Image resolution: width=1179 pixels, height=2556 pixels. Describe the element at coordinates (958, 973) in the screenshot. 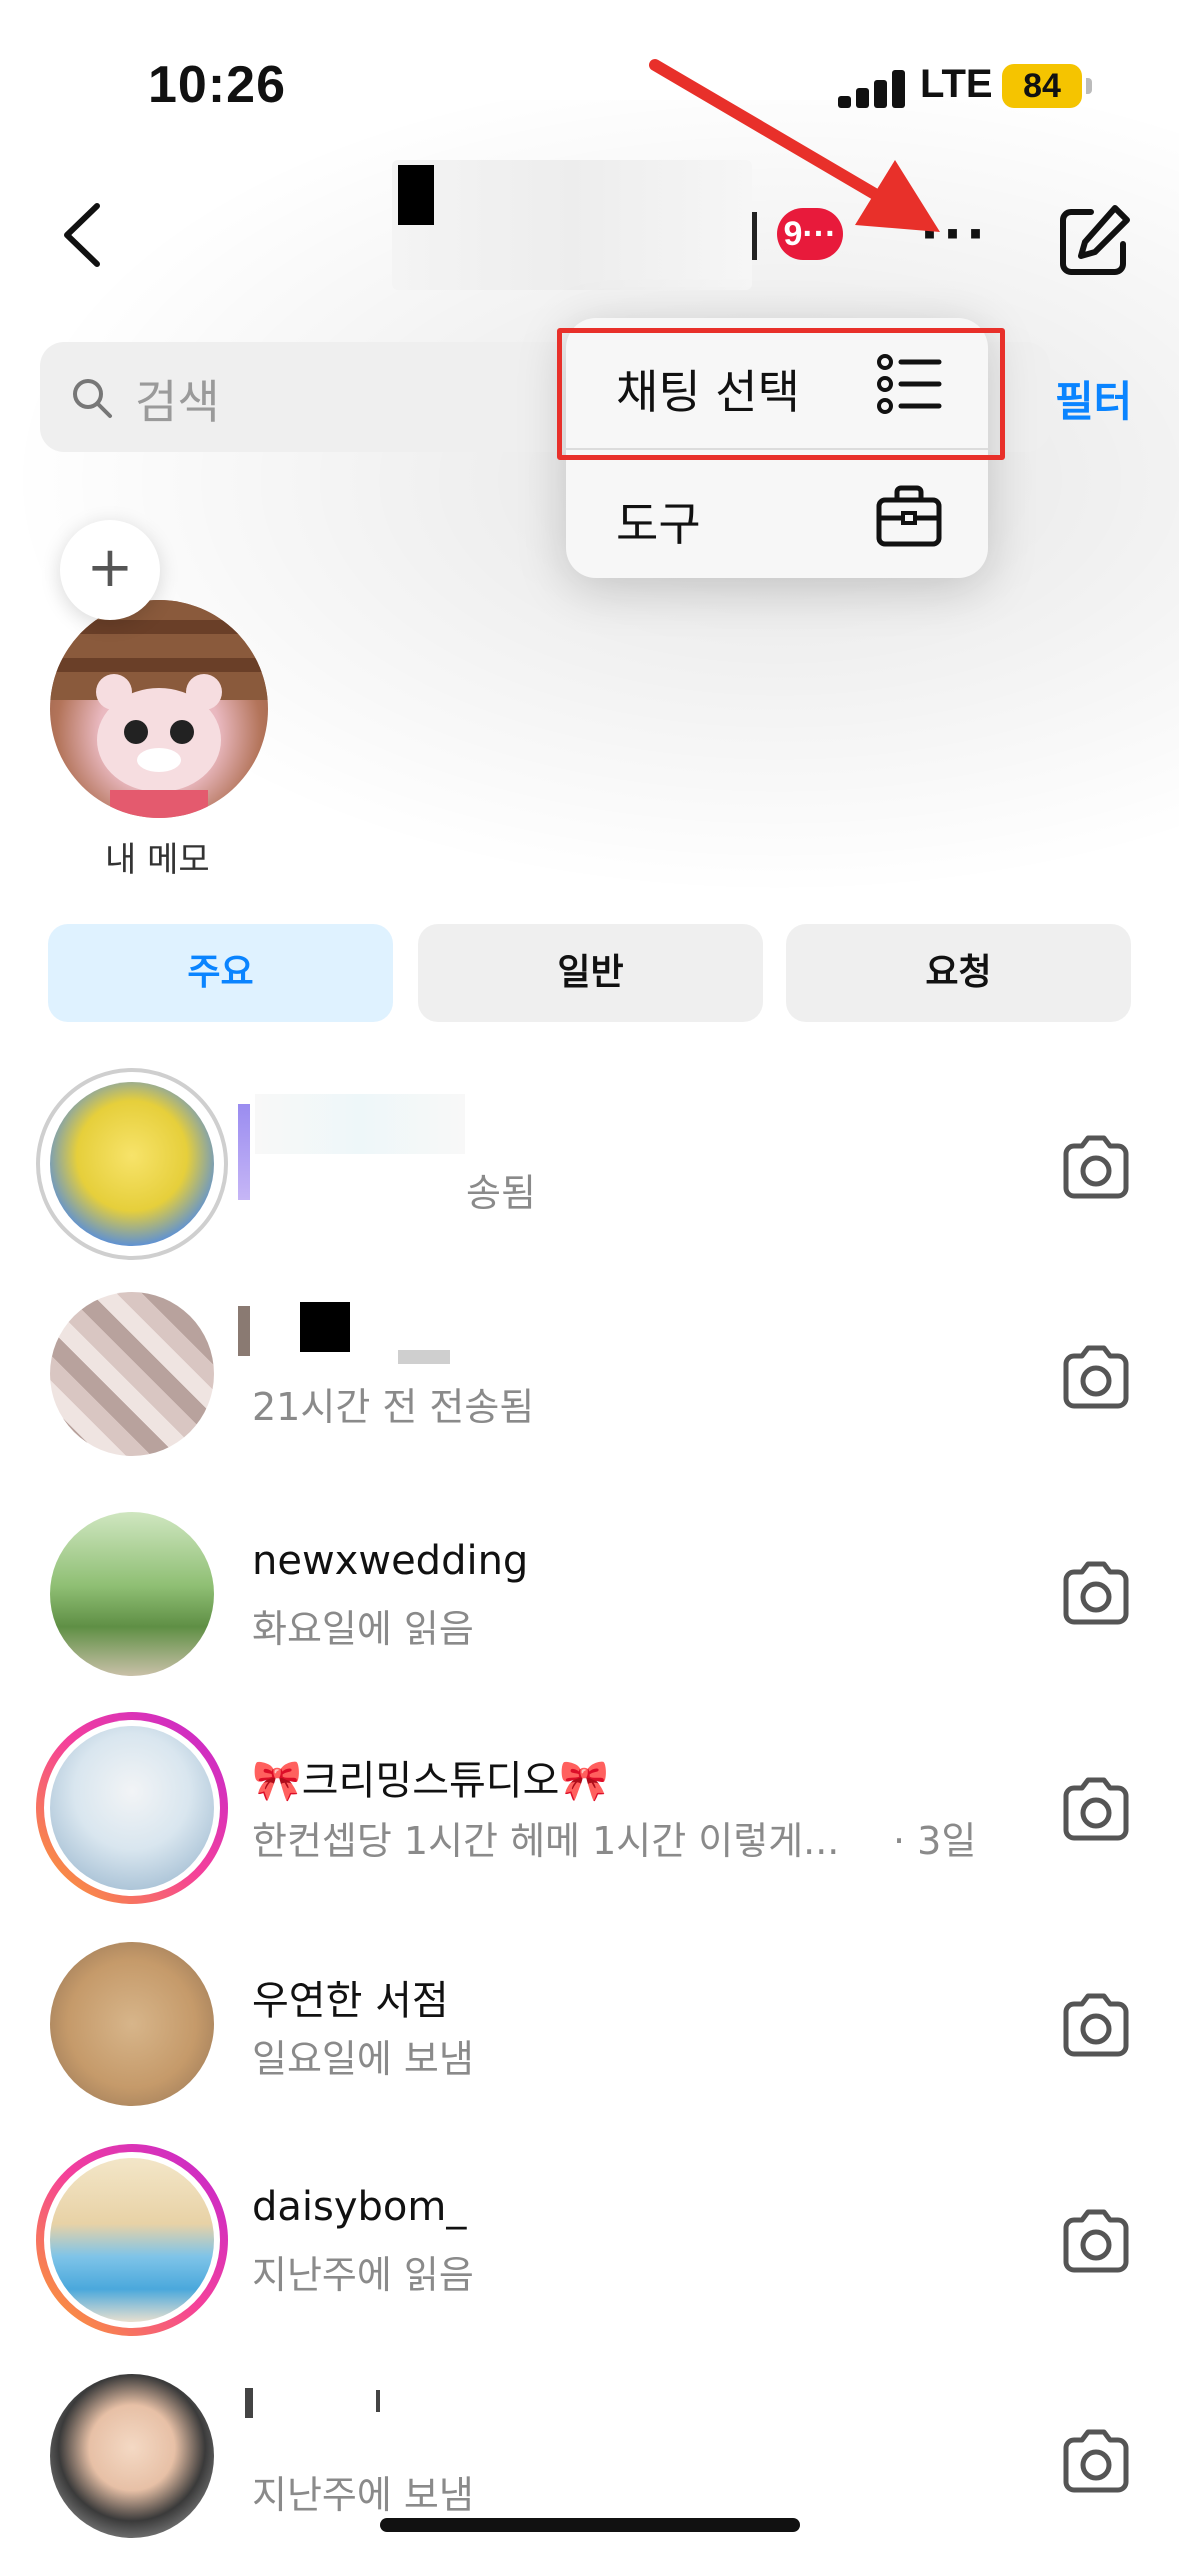

I see `tab-requests: 요청` at that location.